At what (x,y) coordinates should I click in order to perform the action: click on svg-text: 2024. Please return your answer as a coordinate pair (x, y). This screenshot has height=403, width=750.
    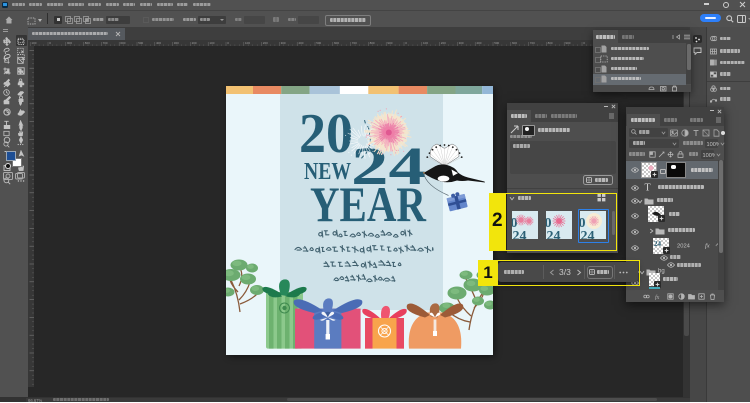
    Looking at the image, I should click on (684, 247).